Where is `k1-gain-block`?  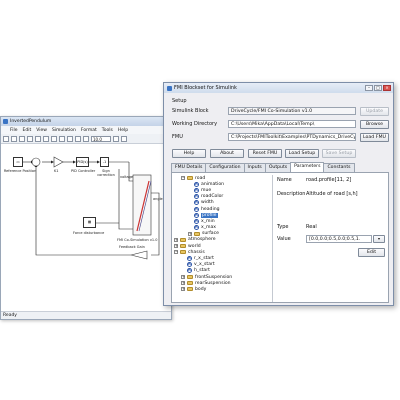 k1-gain-block is located at coordinates (58, 162).